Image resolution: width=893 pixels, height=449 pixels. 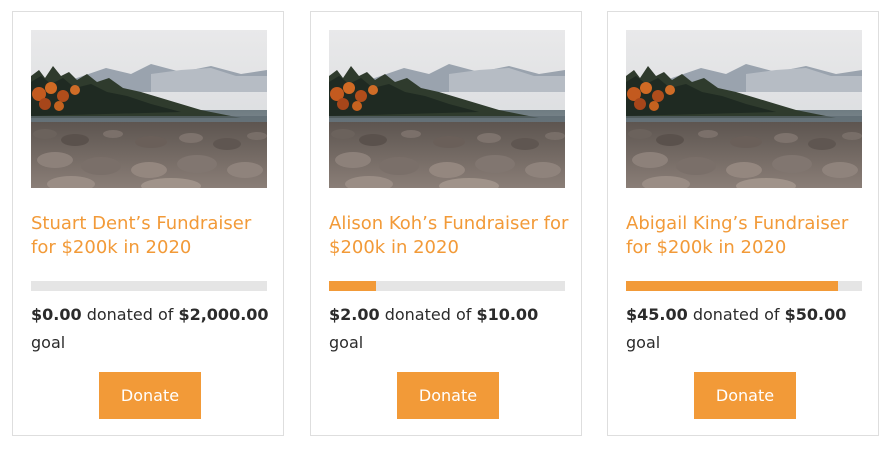 I want to click on donation-summary: $0.00 donated of $2,000.00 goal, so click(x=151, y=329).